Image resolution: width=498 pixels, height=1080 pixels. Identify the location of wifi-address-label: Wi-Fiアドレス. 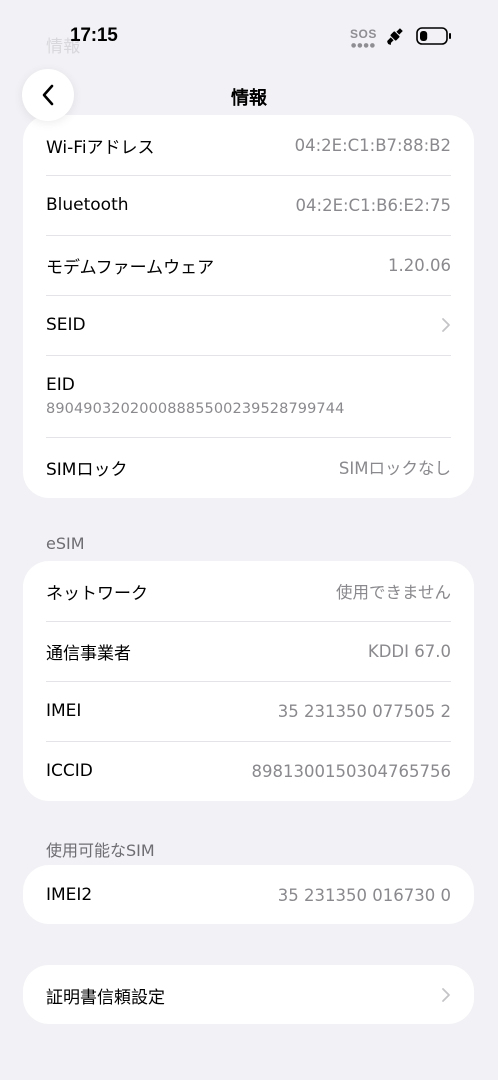
(100, 147).